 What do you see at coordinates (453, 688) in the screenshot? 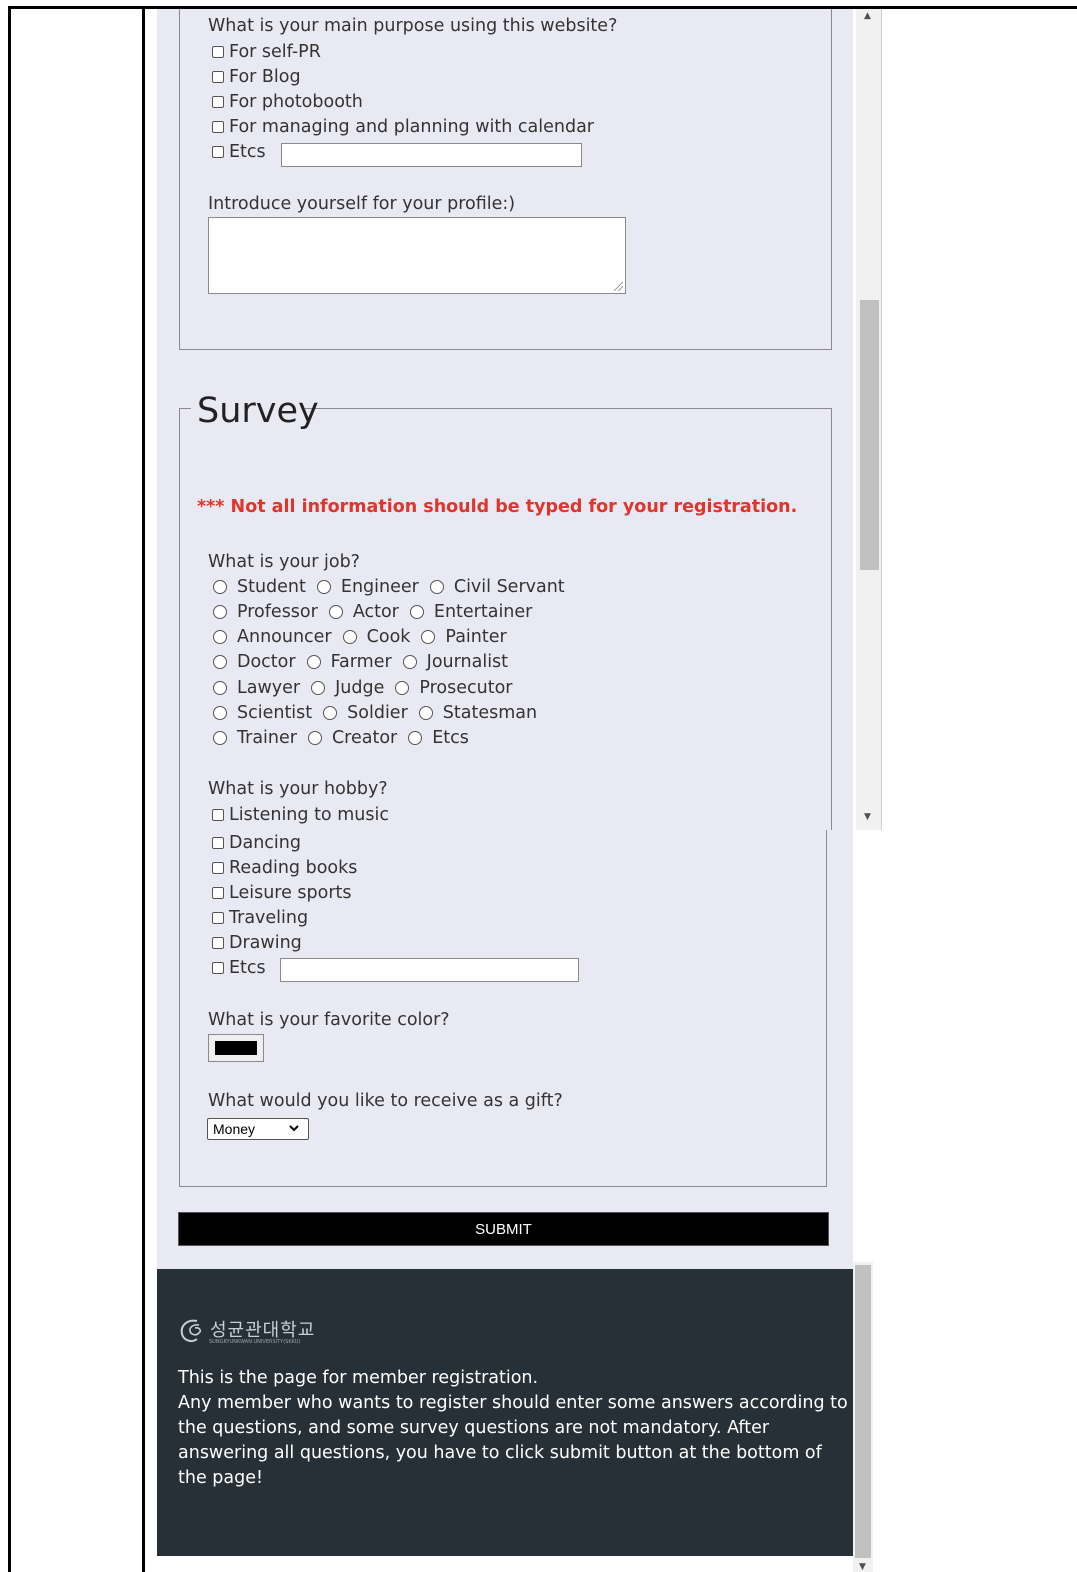
I see `job-option-prosecutor: Prosecutor` at bounding box center [453, 688].